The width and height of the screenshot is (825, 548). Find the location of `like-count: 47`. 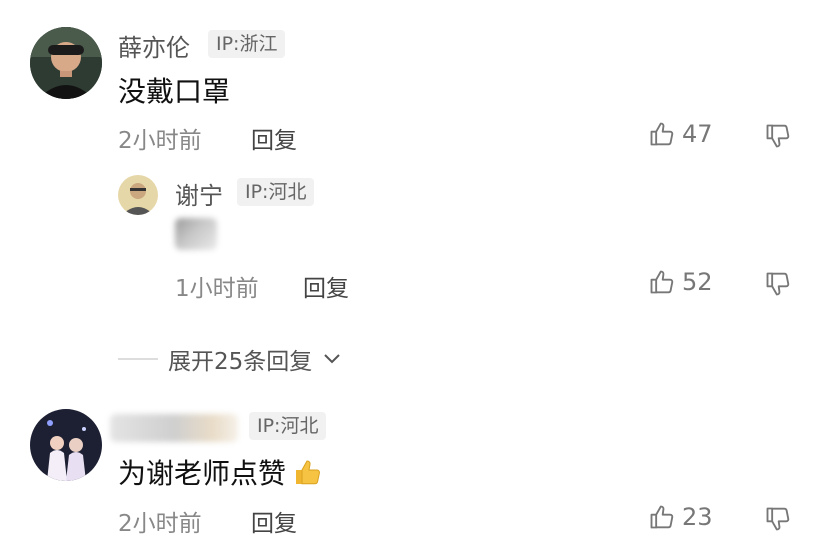

like-count: 47 is located at coordinates (697, 134).